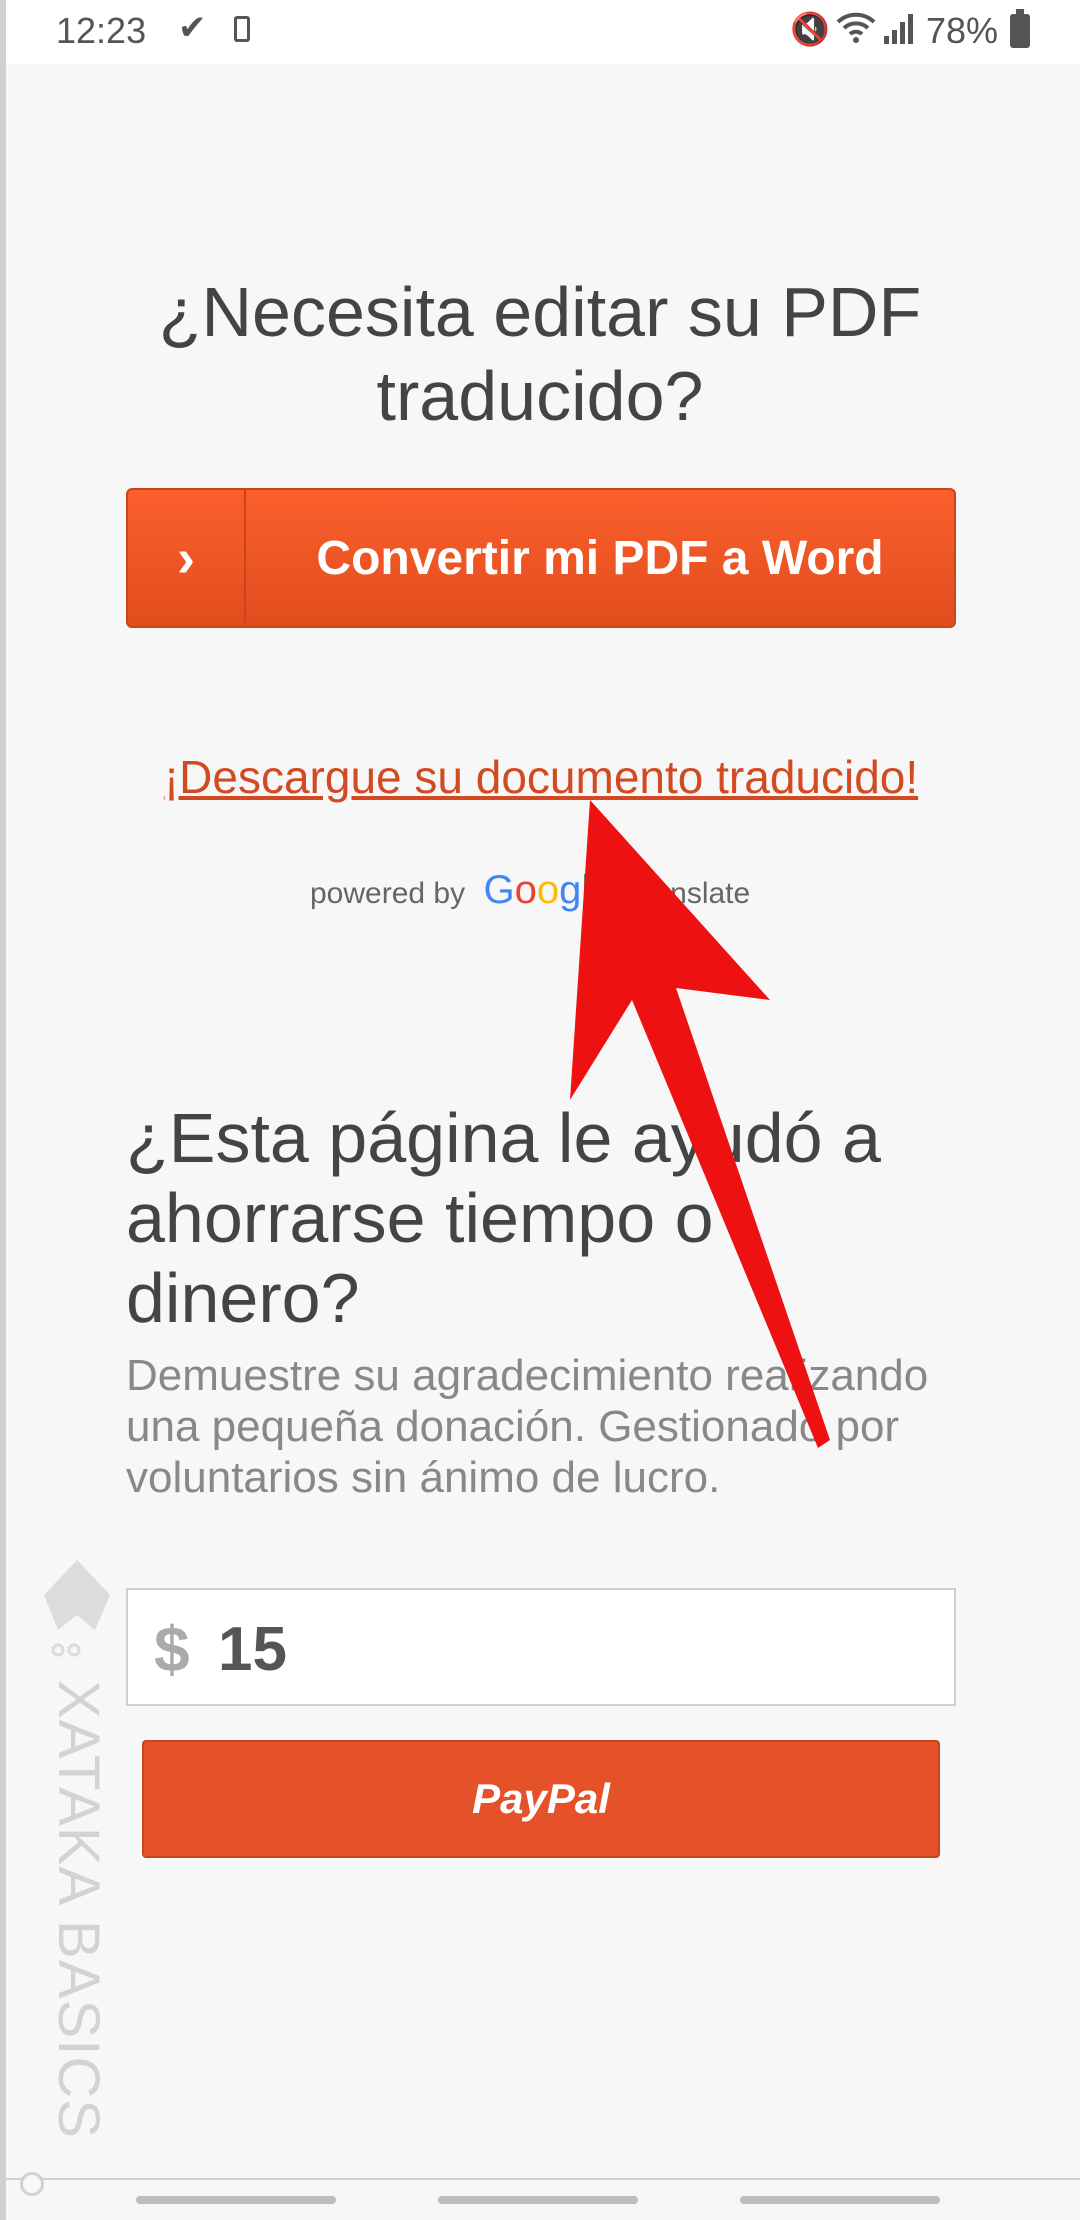 Image resolution: width=1080 pixels, height=2220 pixels. Describe the element at coordinates (899, 33) in the screenshot. I see `signal-icon` at that location.